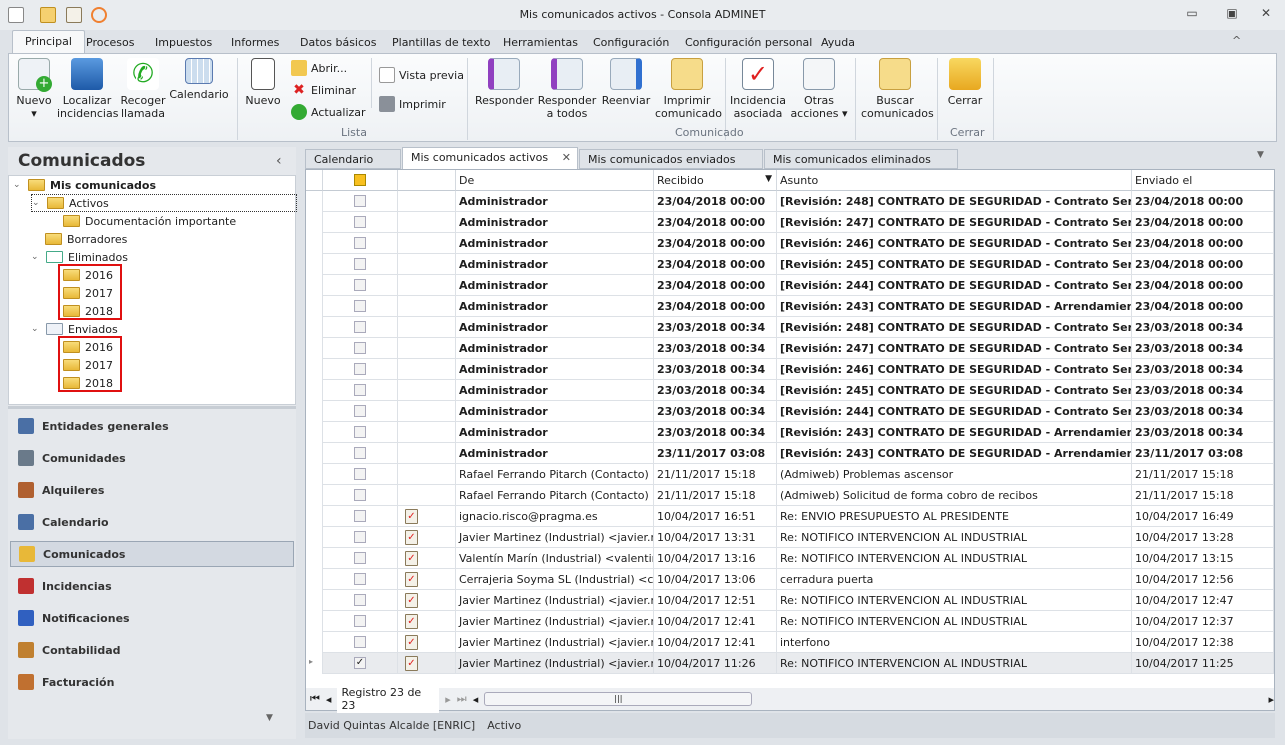 This screenshot has width=1285, height=745. I want to click on calendario-button: Calendario, so click(199, 79).